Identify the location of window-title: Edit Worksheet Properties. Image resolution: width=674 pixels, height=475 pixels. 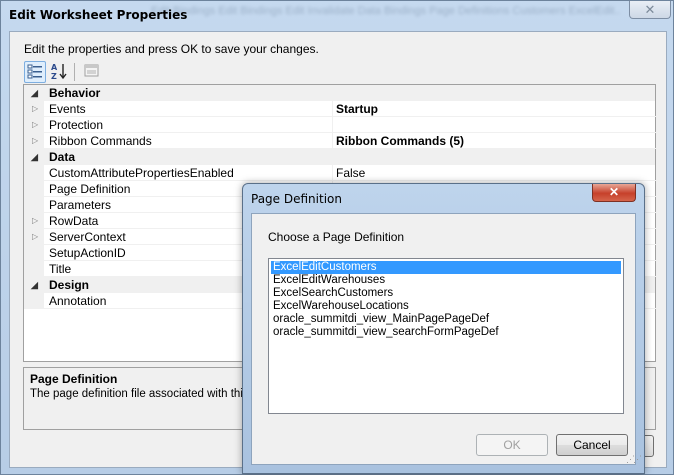
(98, 15).